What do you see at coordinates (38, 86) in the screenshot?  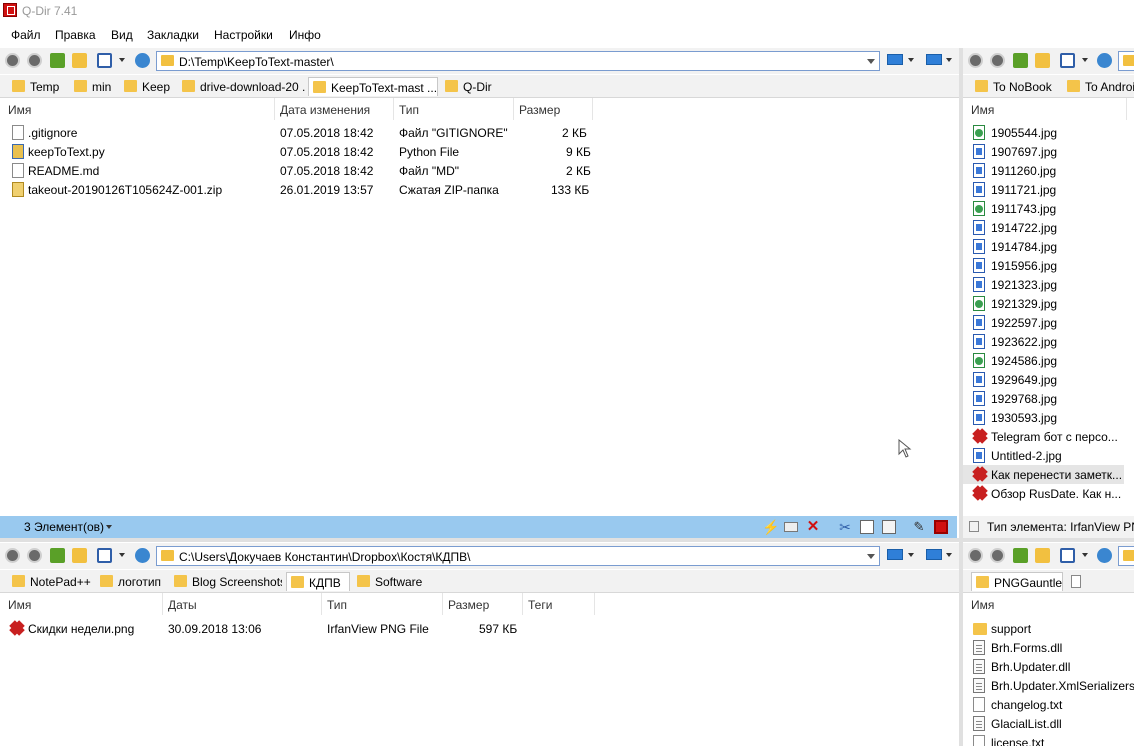 I see `tab-temp: Temp` at bounding box center [38, 86].